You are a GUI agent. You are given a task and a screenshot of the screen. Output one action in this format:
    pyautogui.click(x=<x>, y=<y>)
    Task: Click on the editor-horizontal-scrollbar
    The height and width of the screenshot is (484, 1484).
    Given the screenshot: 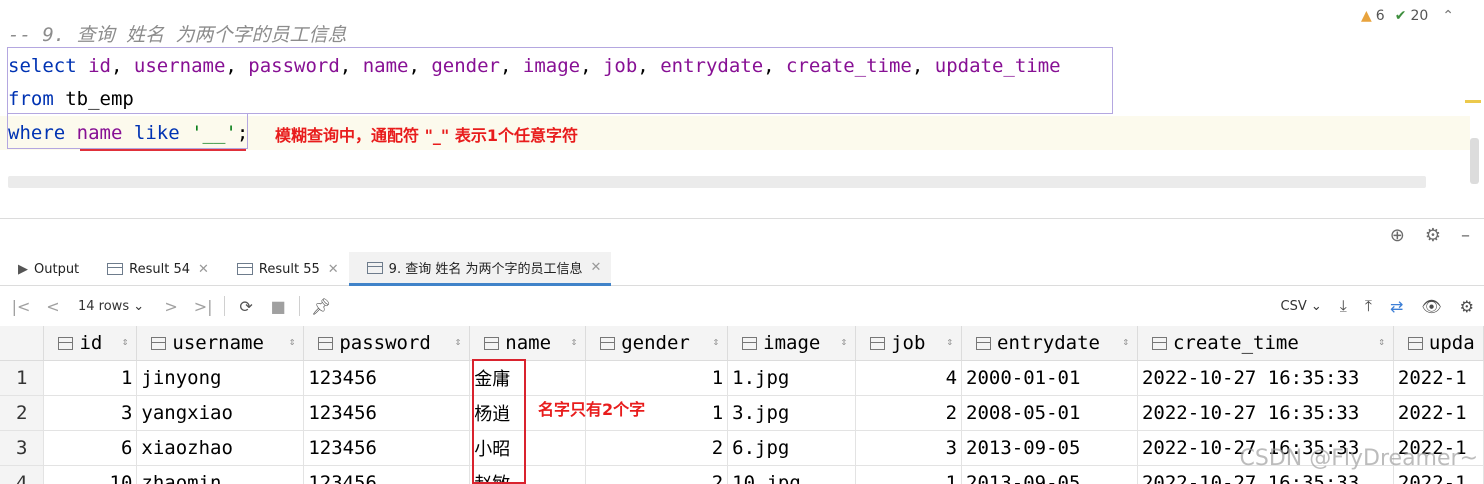 What is the action you would take?
    pyautogui.click(x=717, y=182)
    